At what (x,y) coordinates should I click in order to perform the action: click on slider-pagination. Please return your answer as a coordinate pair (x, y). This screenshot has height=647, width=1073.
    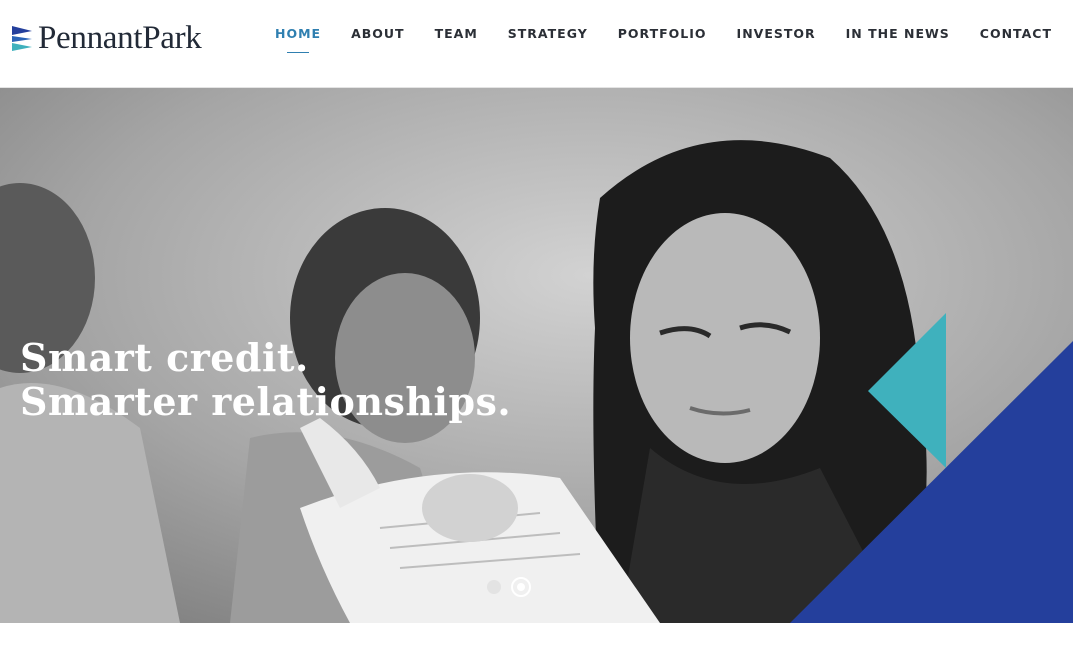
    Looking at the image, I should click on (509, 587).